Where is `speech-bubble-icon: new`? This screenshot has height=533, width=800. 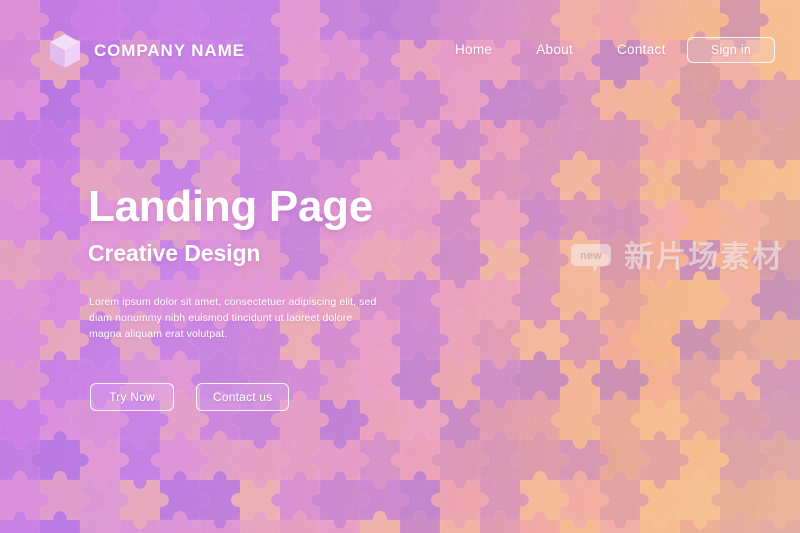 speech-bubble-icon: new is located at coordinates (593, 258).